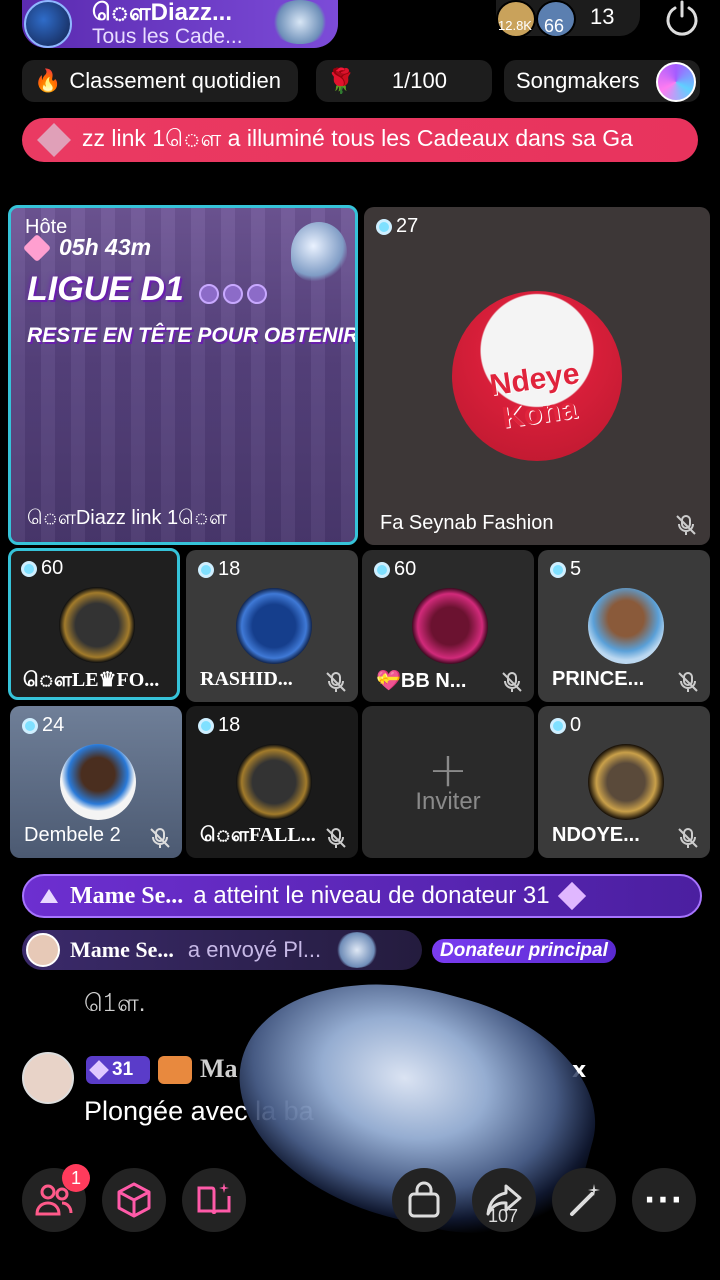 The width and height of the screenshot is (720, 1280). What do you see at coordinates (602, 16) in the screenshot?
I see `viewer-count: 13` at bounding box center [602, 16].